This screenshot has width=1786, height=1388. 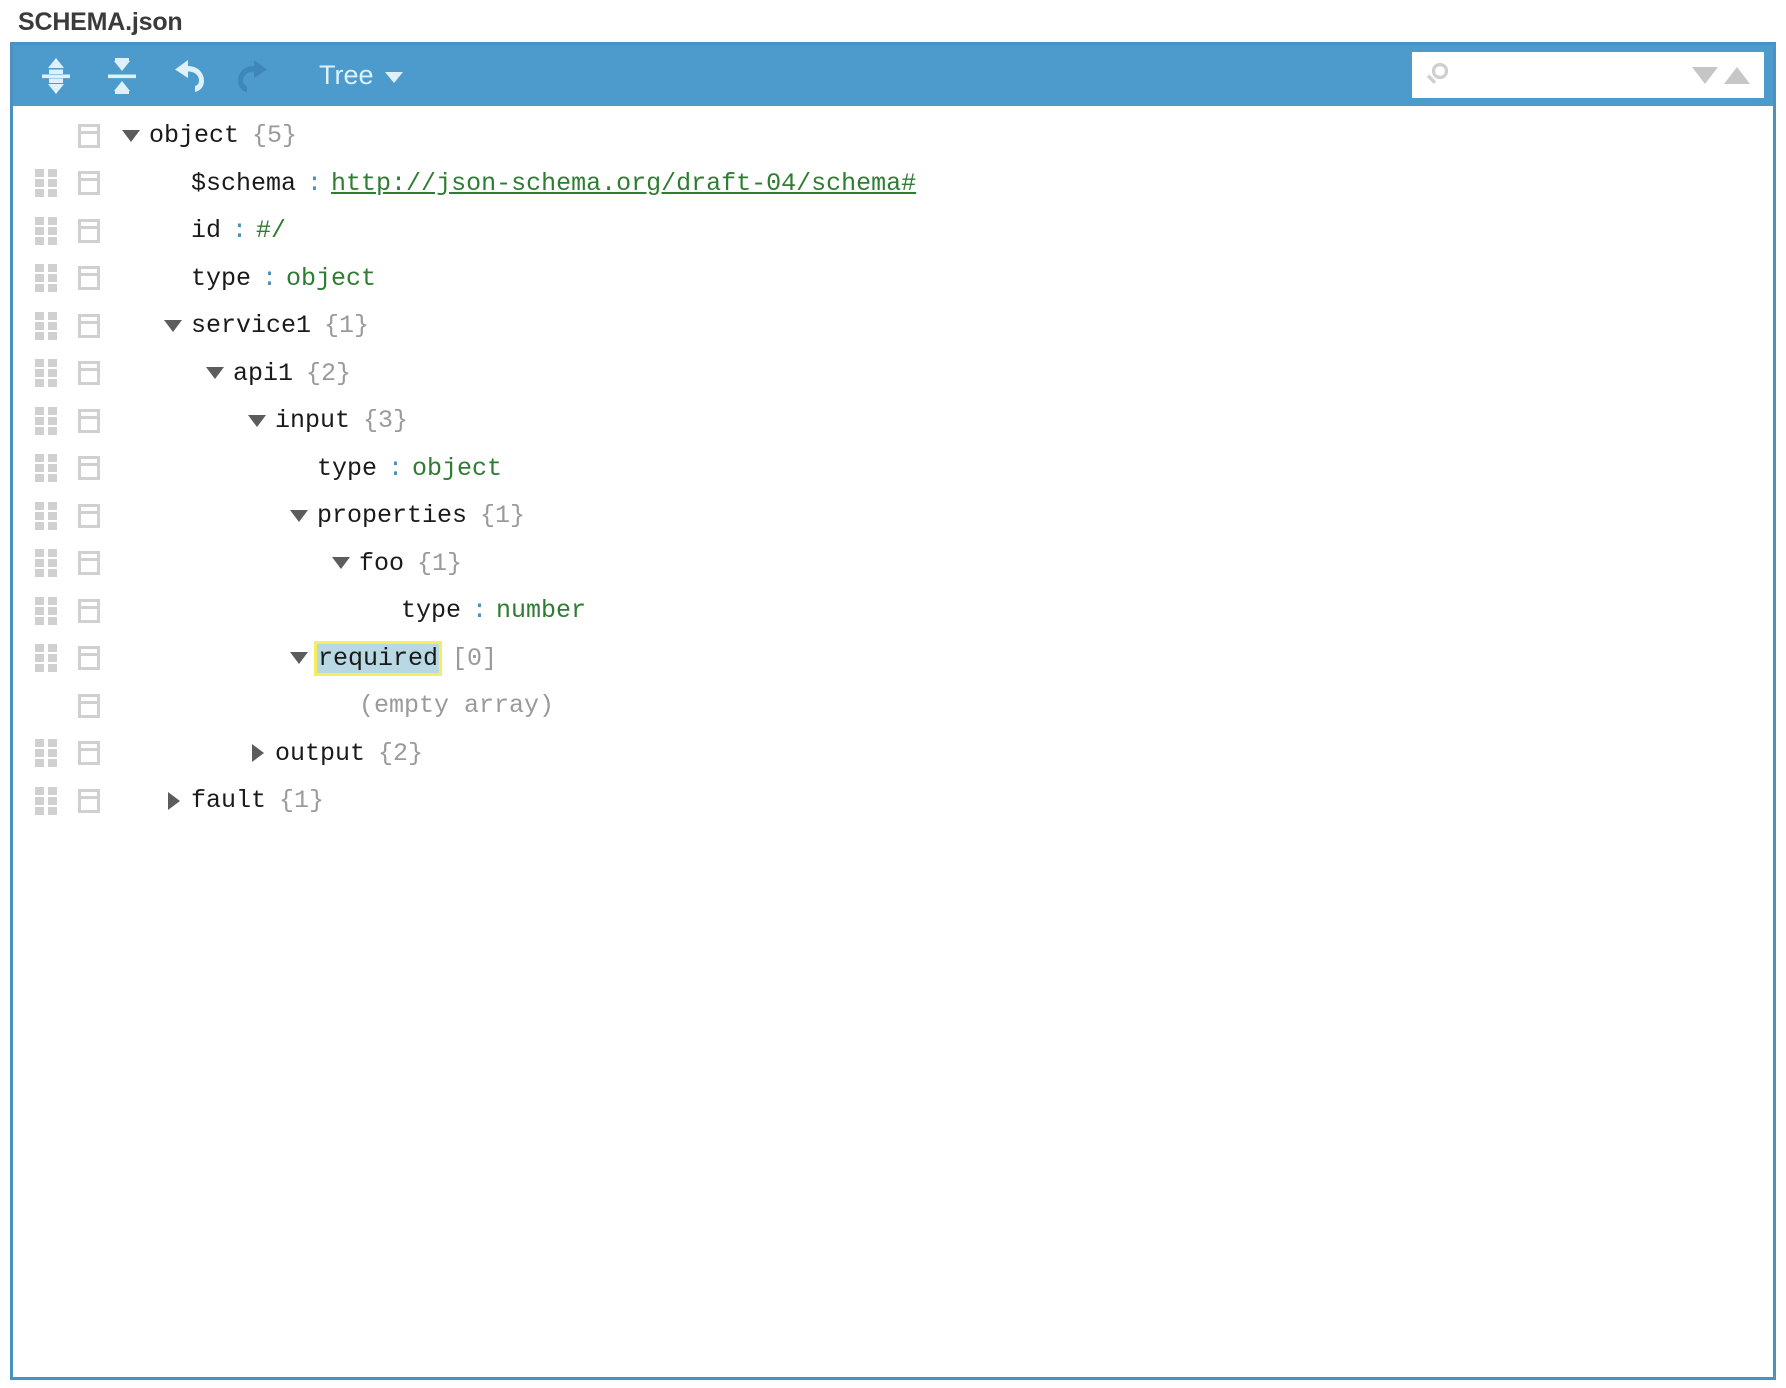 I want to click on search-input, so click(x=1572, y=75).